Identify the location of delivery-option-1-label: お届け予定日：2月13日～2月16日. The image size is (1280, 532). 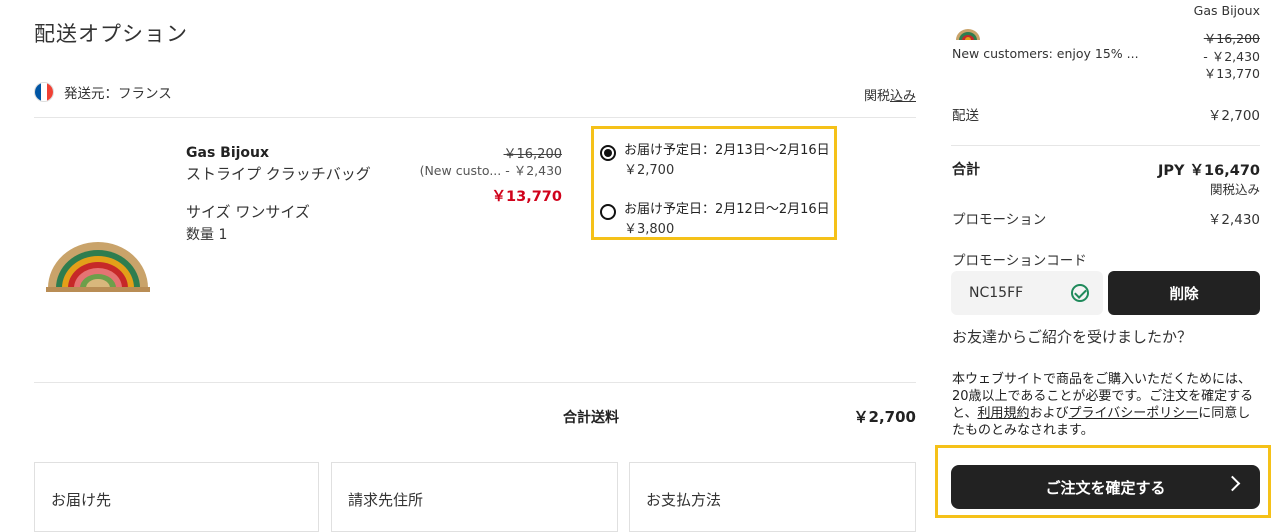
(727, 150).